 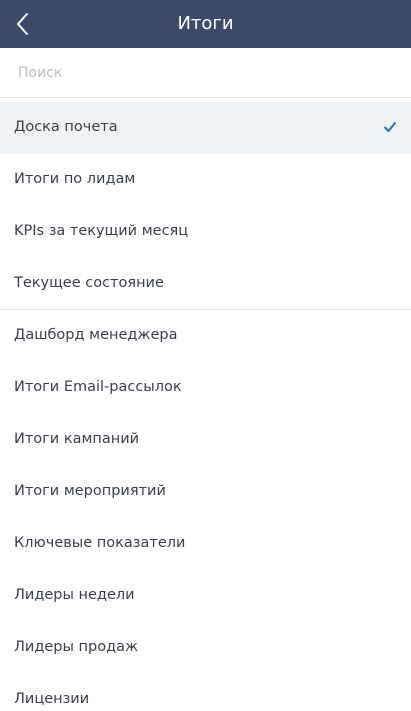 What do you see at coordinates (98, 387) in the screenshot?
I see `list-item-label: Итоги Email-рассылок` at bounding box center [98, 387].